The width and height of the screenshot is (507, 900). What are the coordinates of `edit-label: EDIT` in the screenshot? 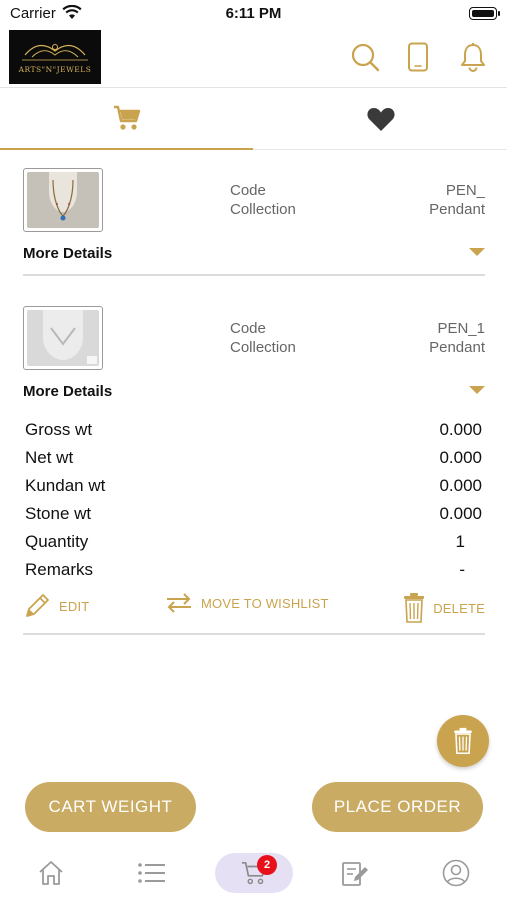 It's located at (74, 606).